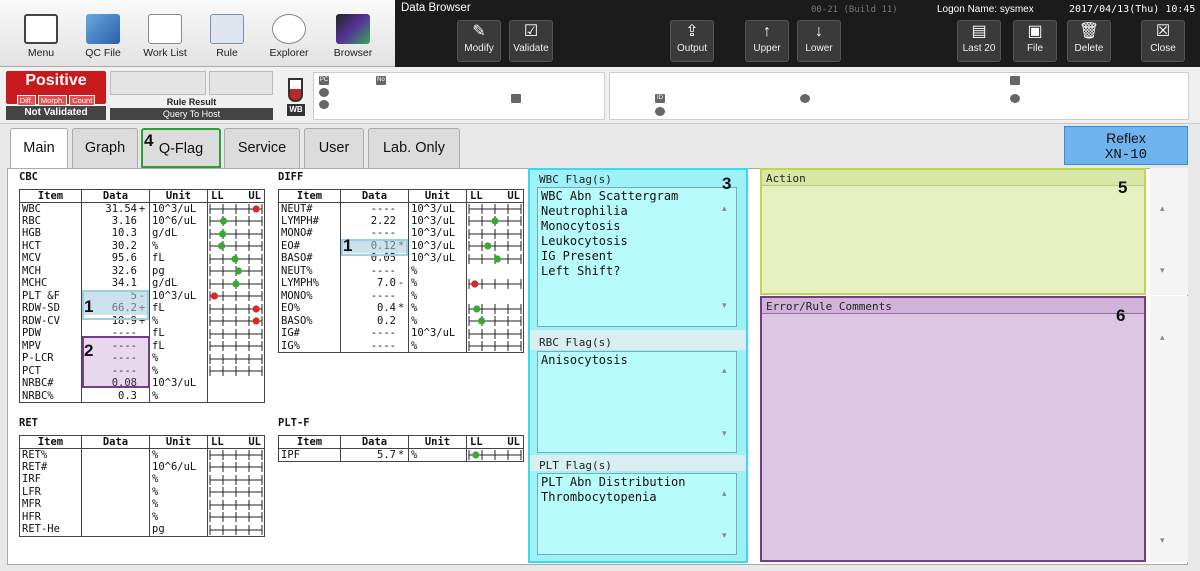 The image size is (1200, 571). What do you see at coordinates (39, 148) in the screenshot?
I see `tab-main: Main` at bounding box center [39, 148].